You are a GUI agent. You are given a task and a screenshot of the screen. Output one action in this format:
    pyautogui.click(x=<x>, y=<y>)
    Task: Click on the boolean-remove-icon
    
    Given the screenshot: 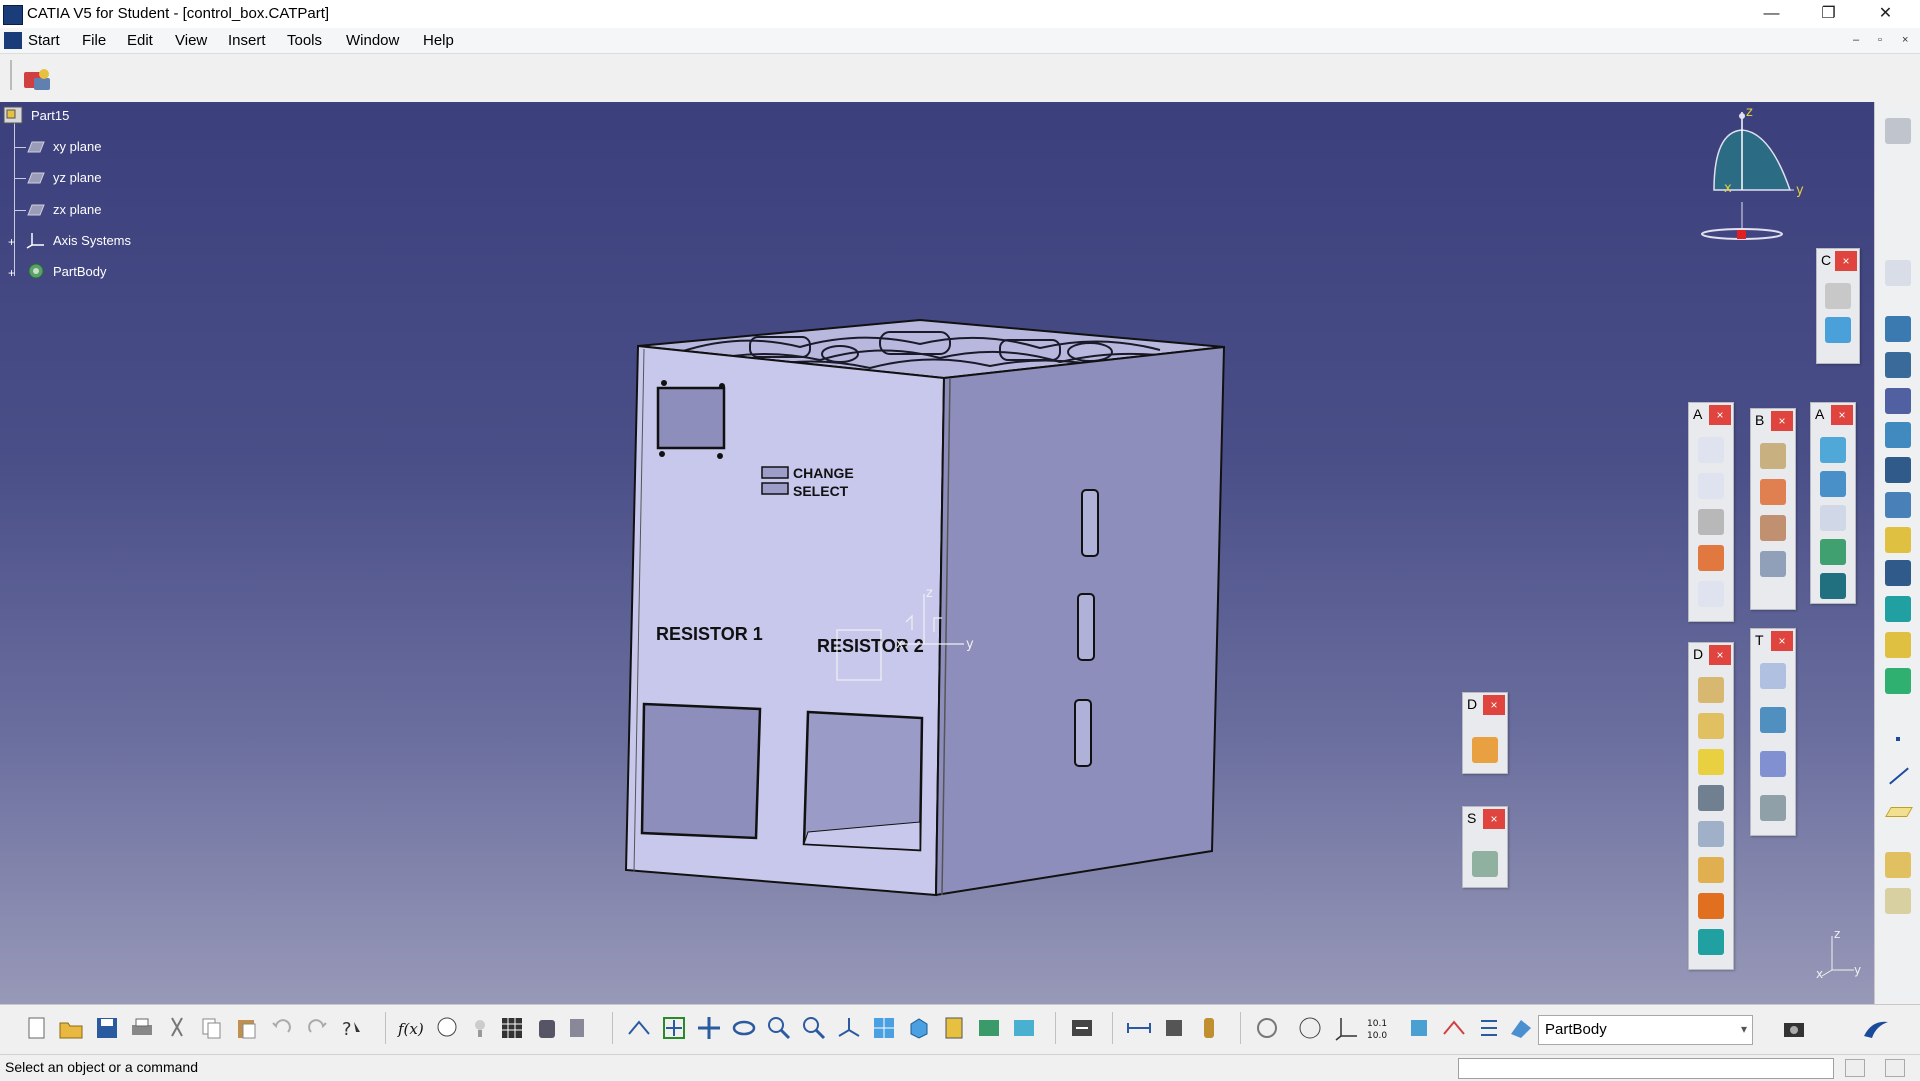 What is the action you would take?
    pyautogui.click(x=1773, y=492)
    